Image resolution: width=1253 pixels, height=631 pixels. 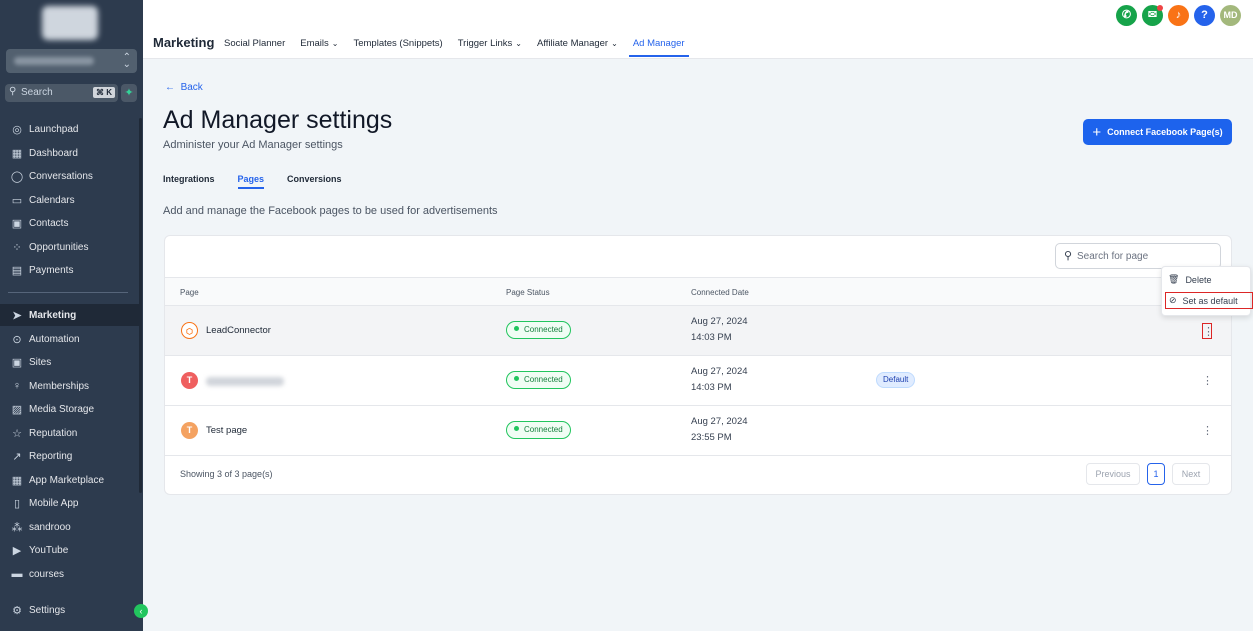 What do you see at coordinates (54, 129) in the screenshot?
I see `sidebar-item-label: Launchpad` at bounding box center [54, 129].